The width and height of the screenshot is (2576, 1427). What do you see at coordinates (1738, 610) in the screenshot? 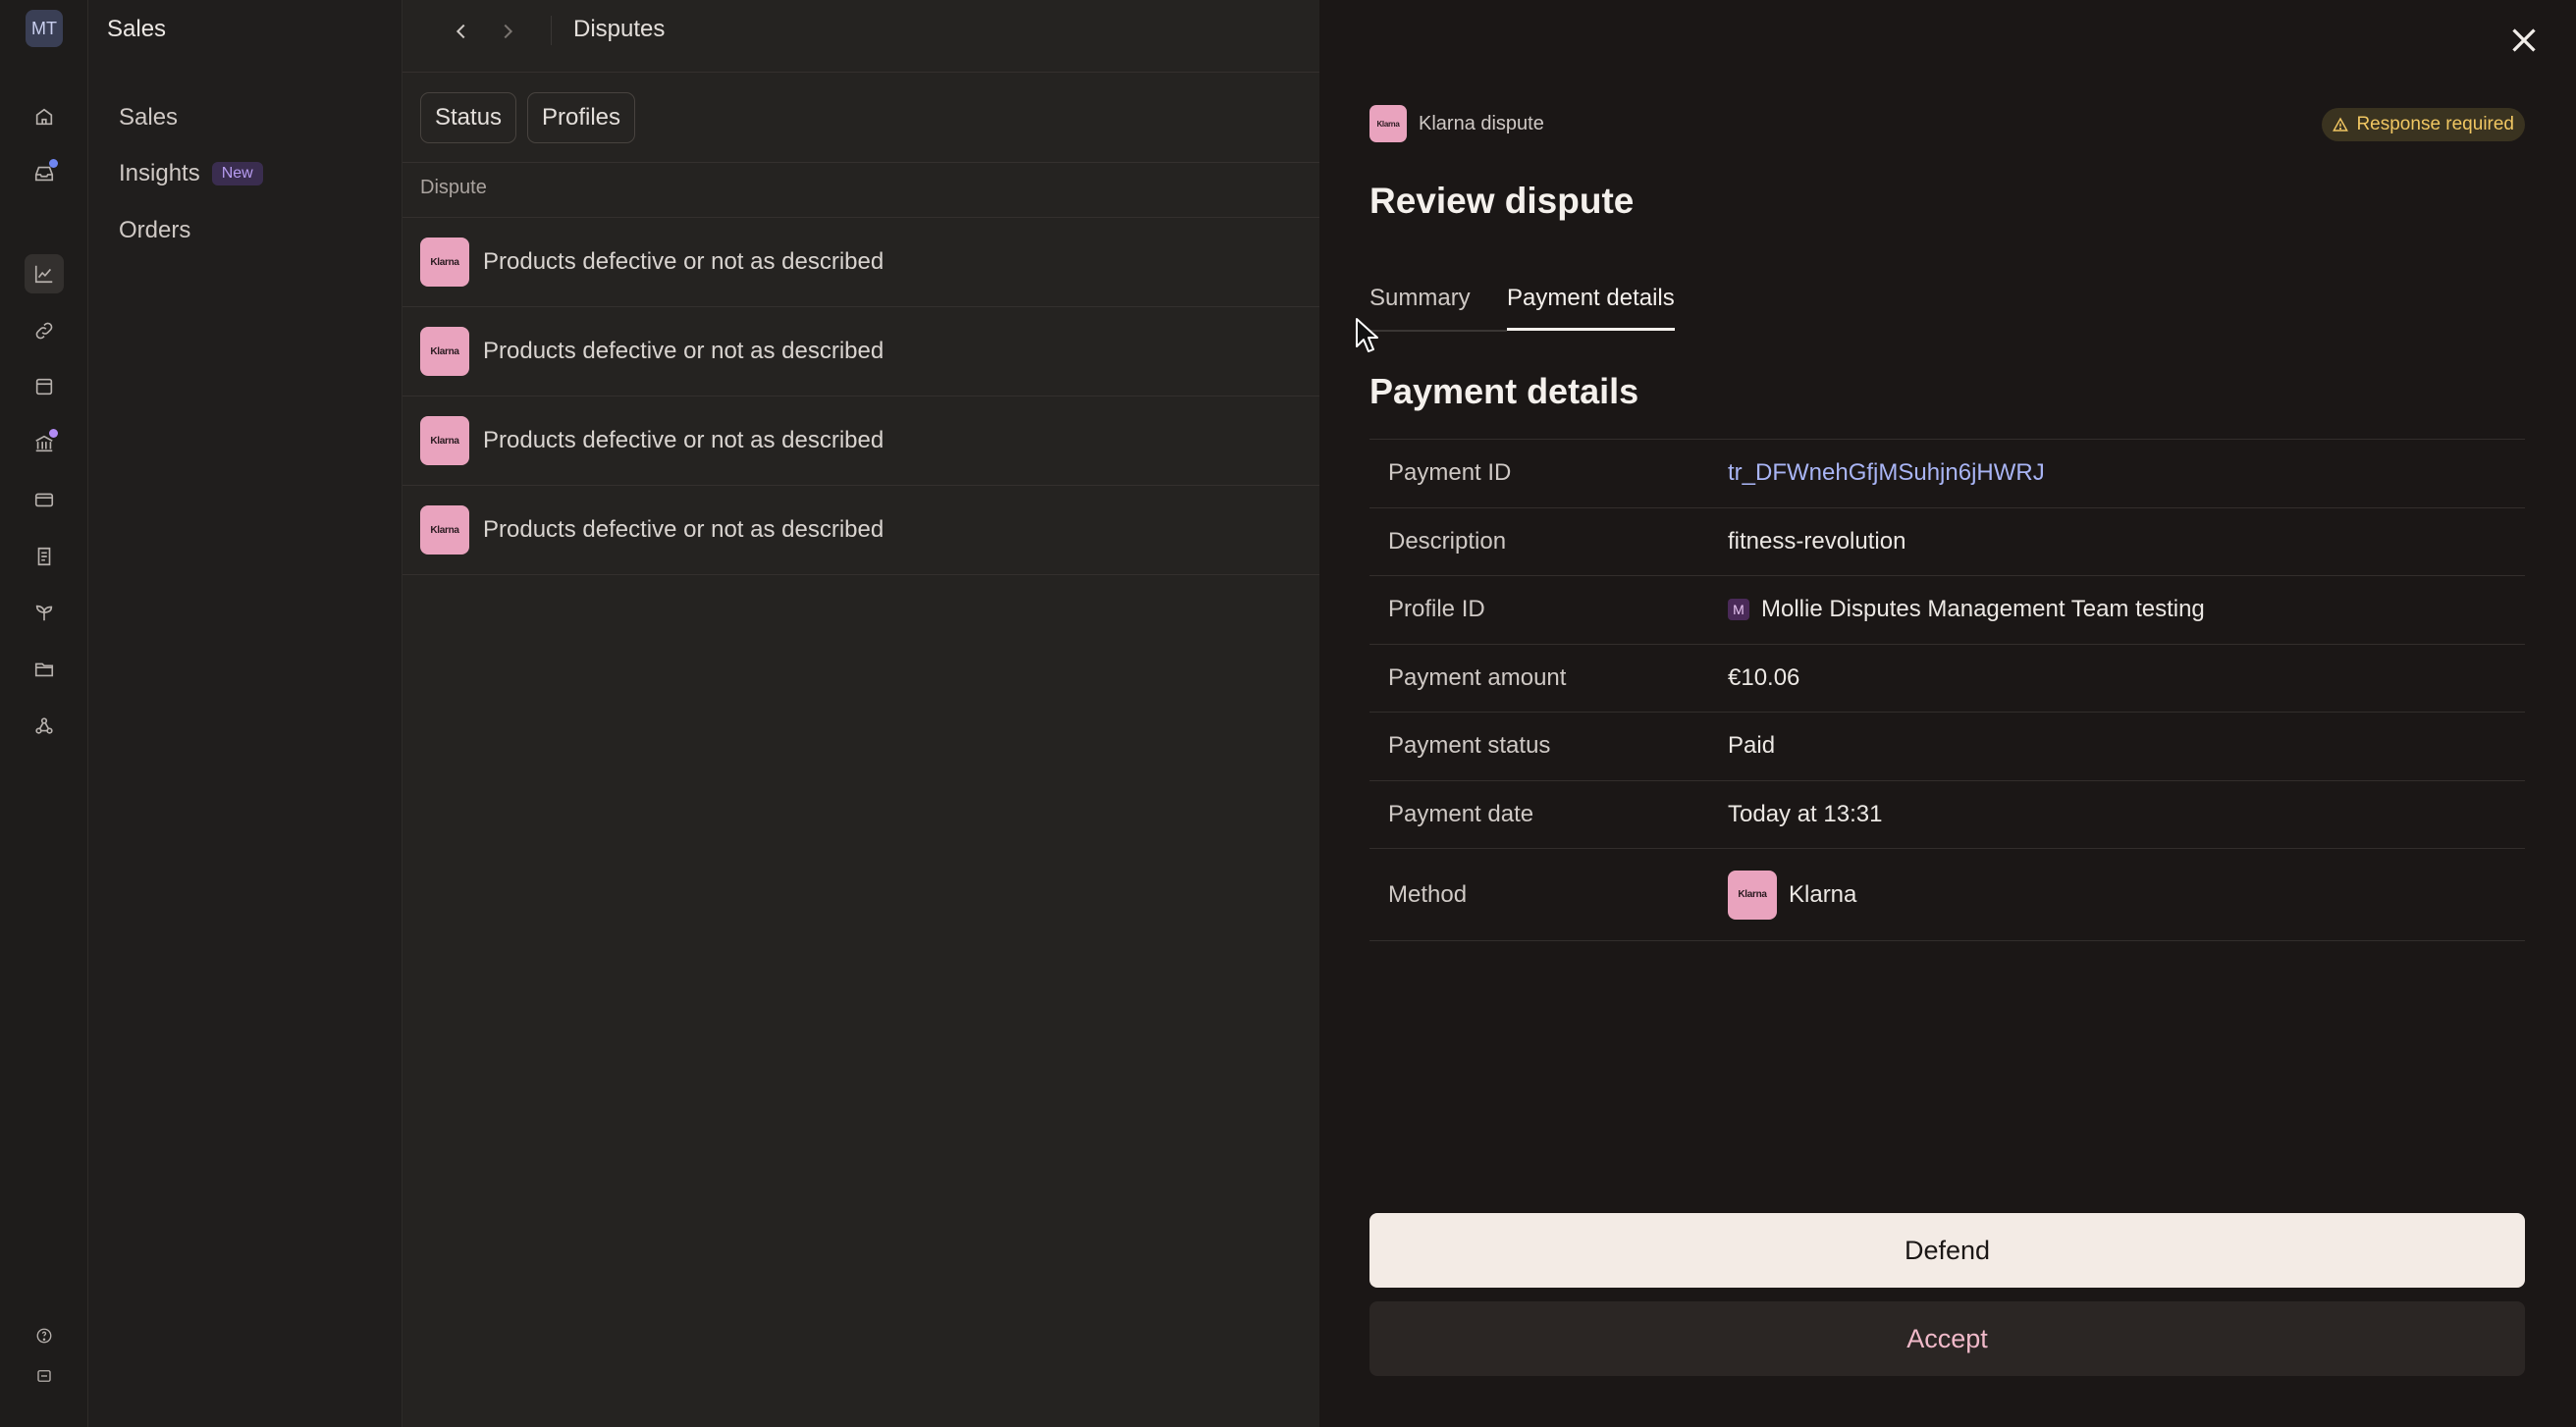
I see `profile-avatar-icon: M` at bounding box center [1738, 610].